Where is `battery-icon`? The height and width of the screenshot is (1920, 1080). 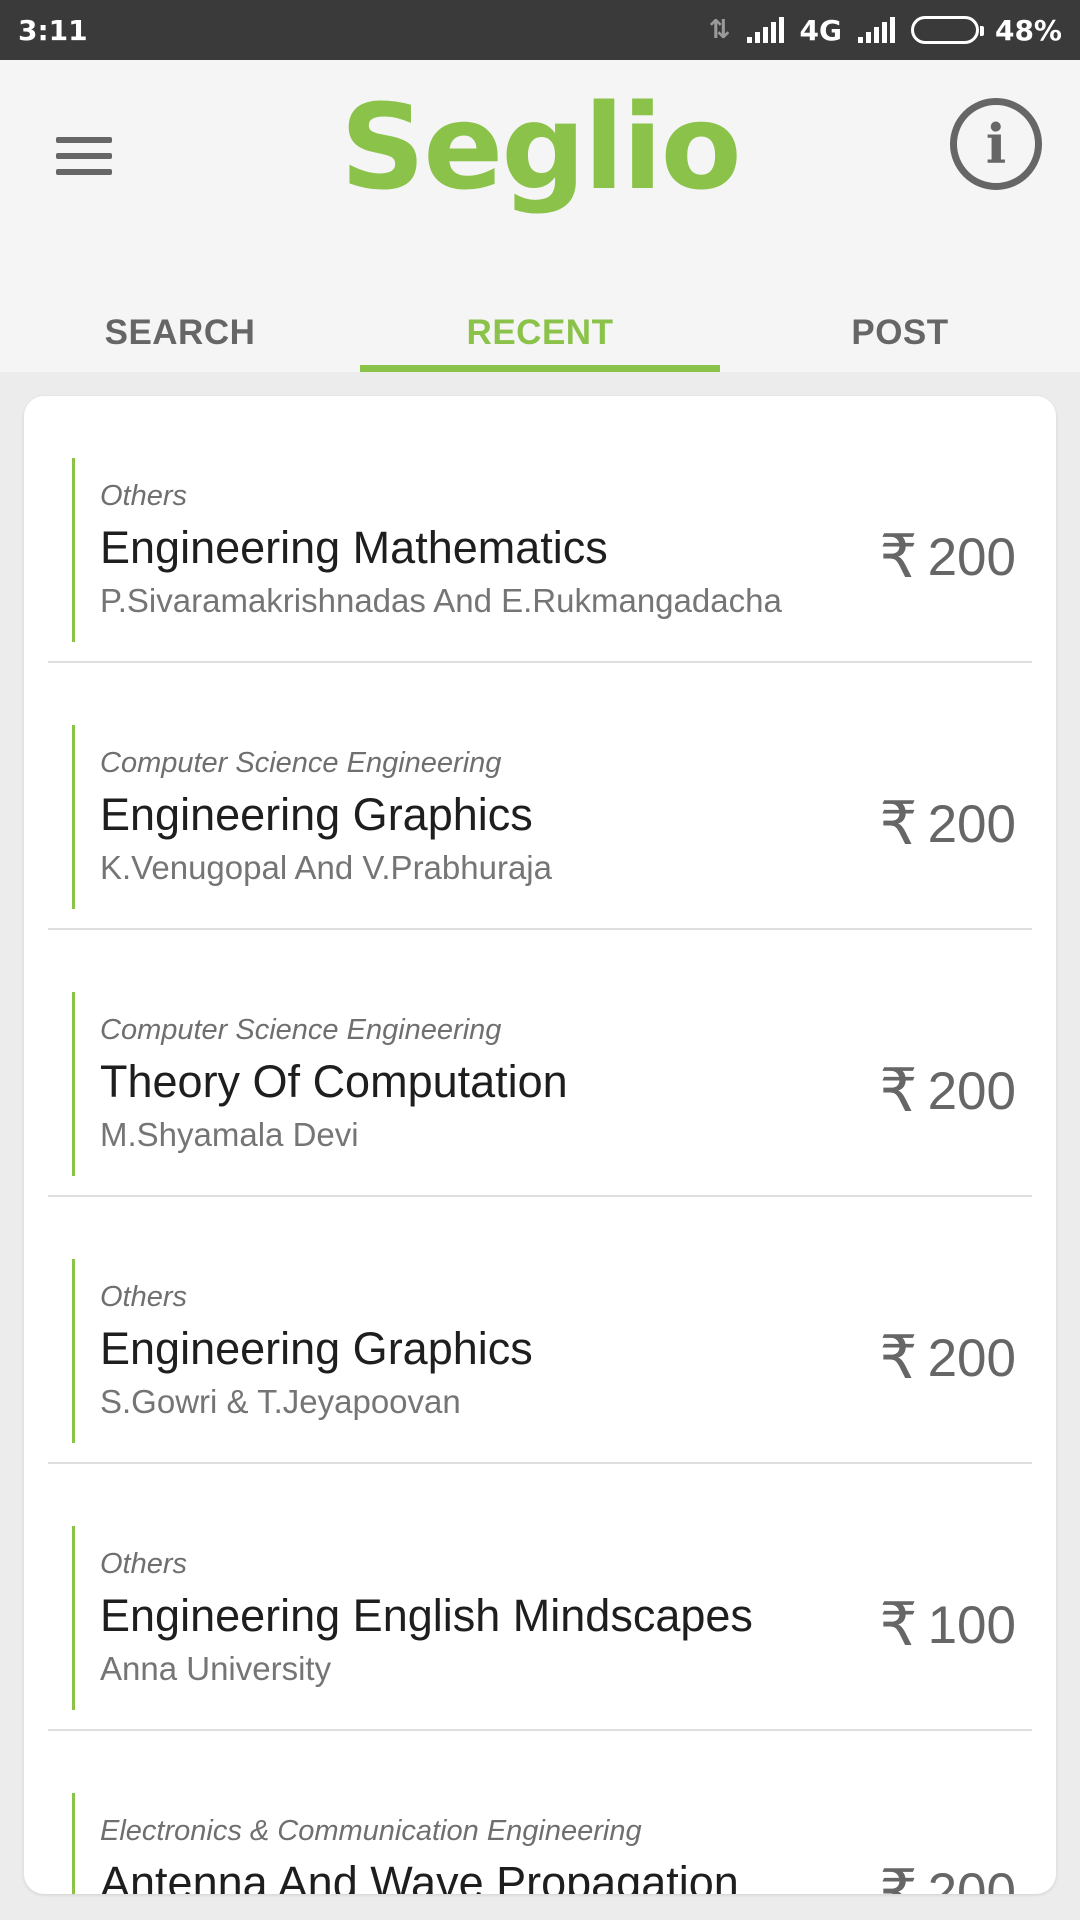 battery-icon is located at coordinates (947, 30).